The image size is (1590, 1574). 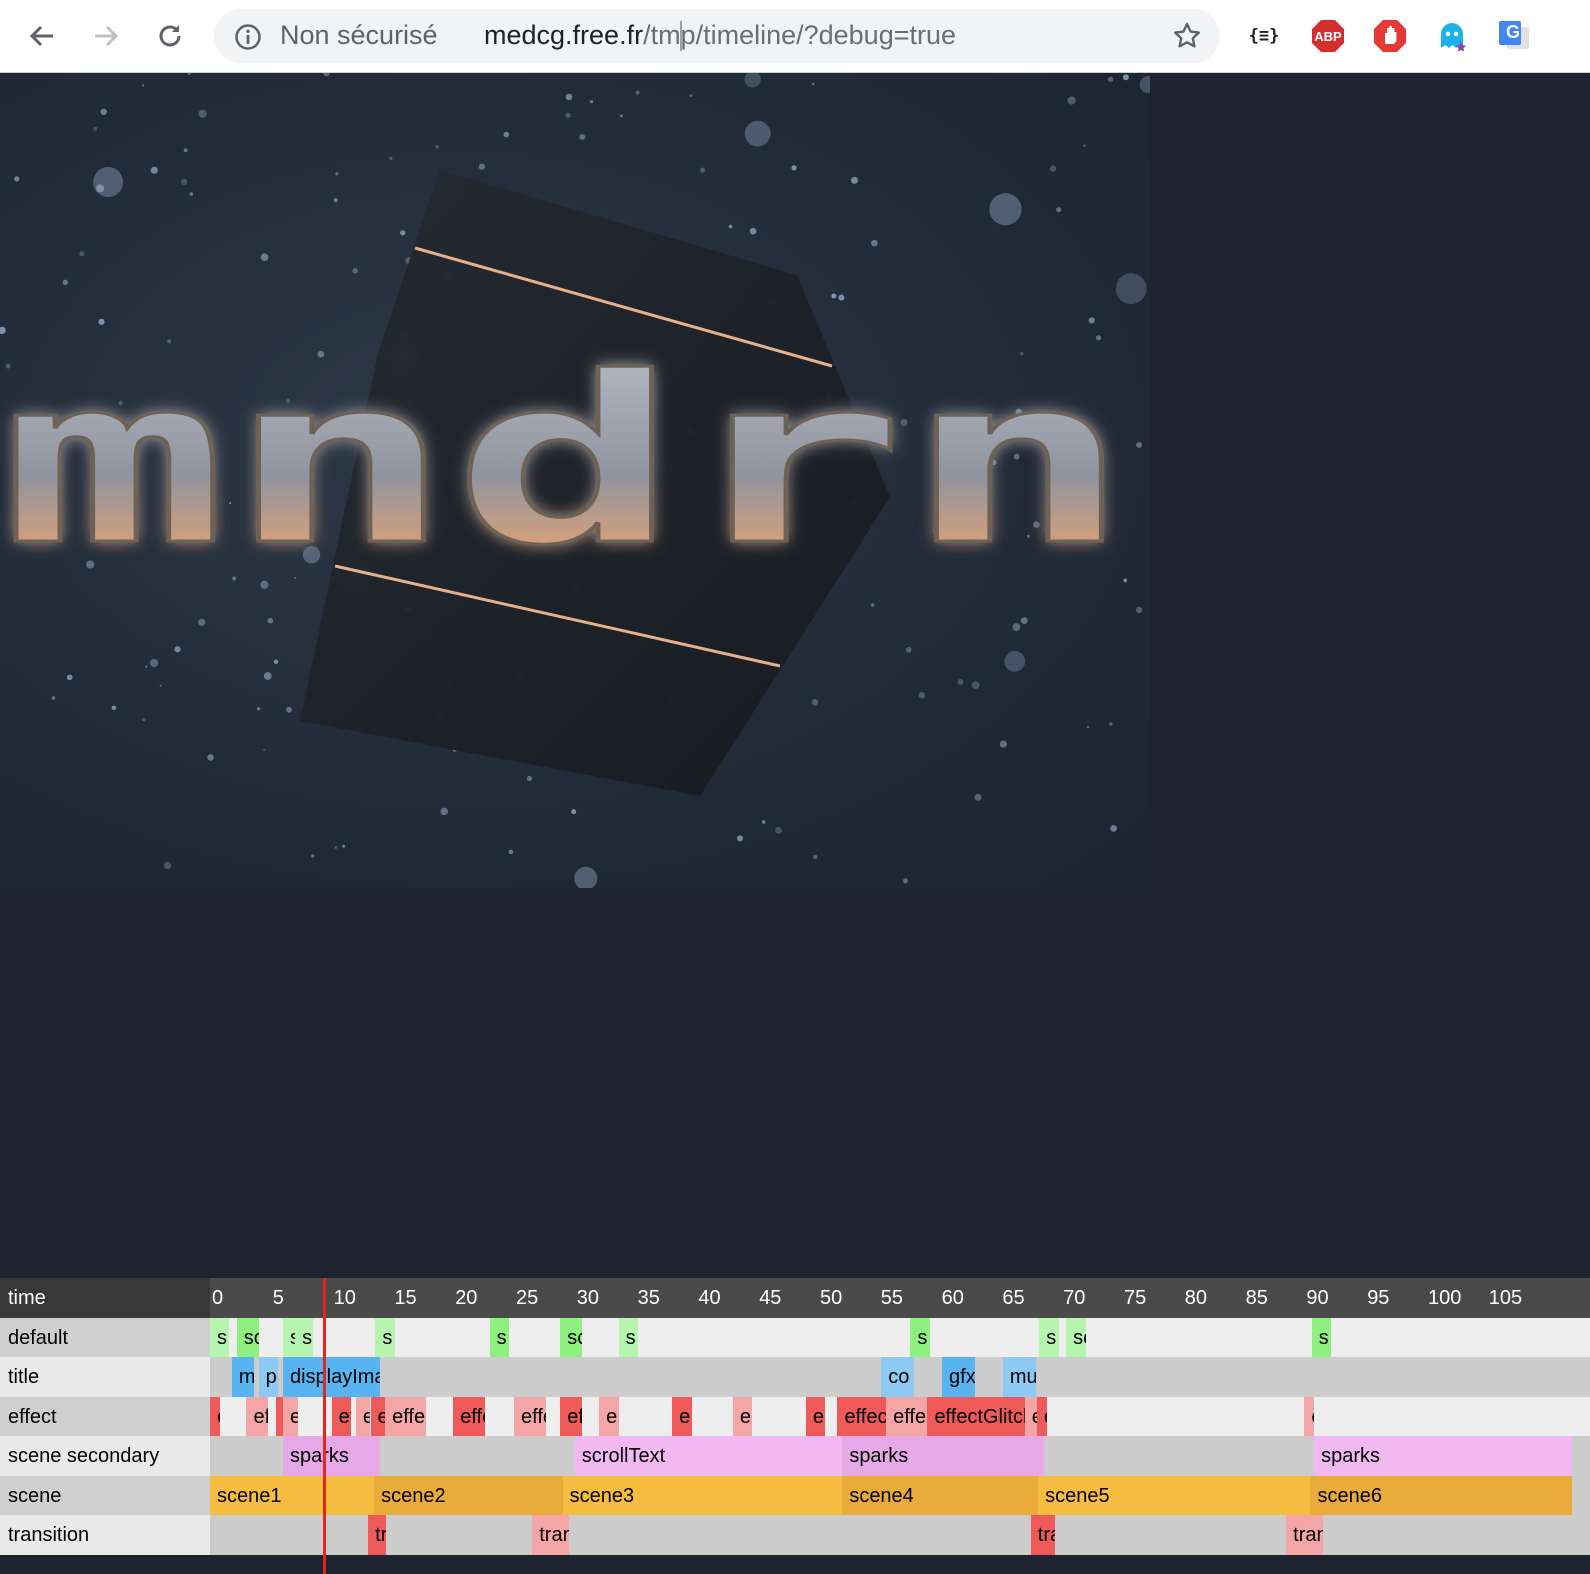 What do you see at coordinates (1043, 1535) in the screenshot?
I see `timeline-clip: tra` at bounding box center [1043, 1535].